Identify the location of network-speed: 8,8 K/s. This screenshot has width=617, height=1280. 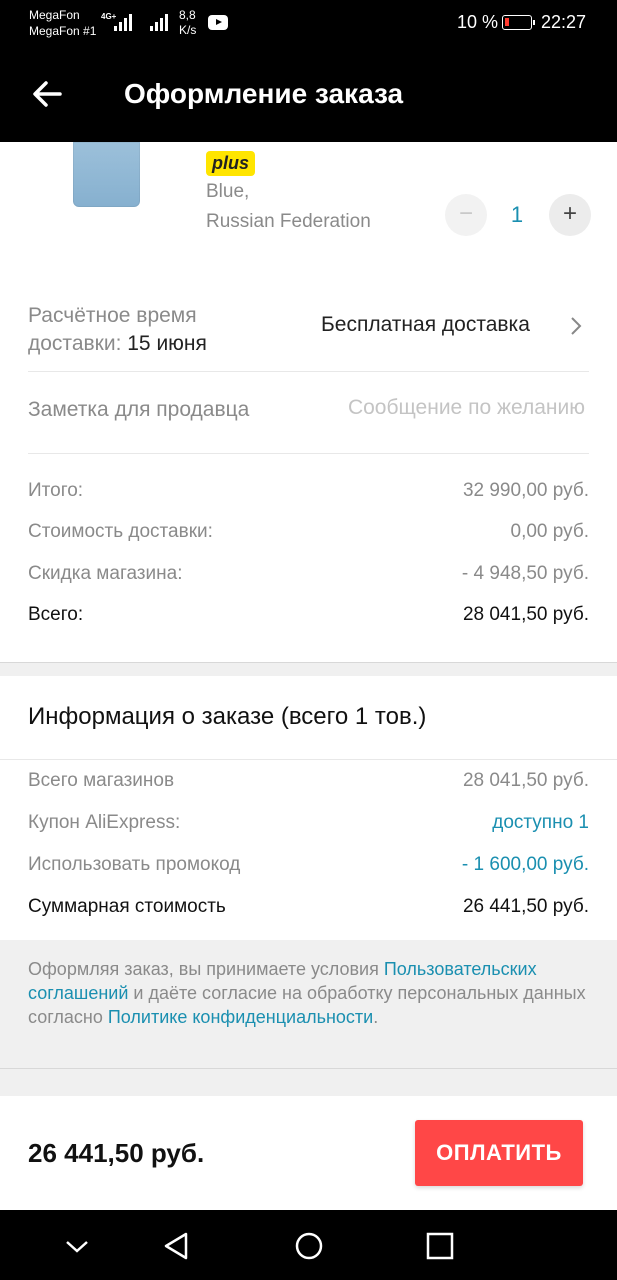
(187, 23).